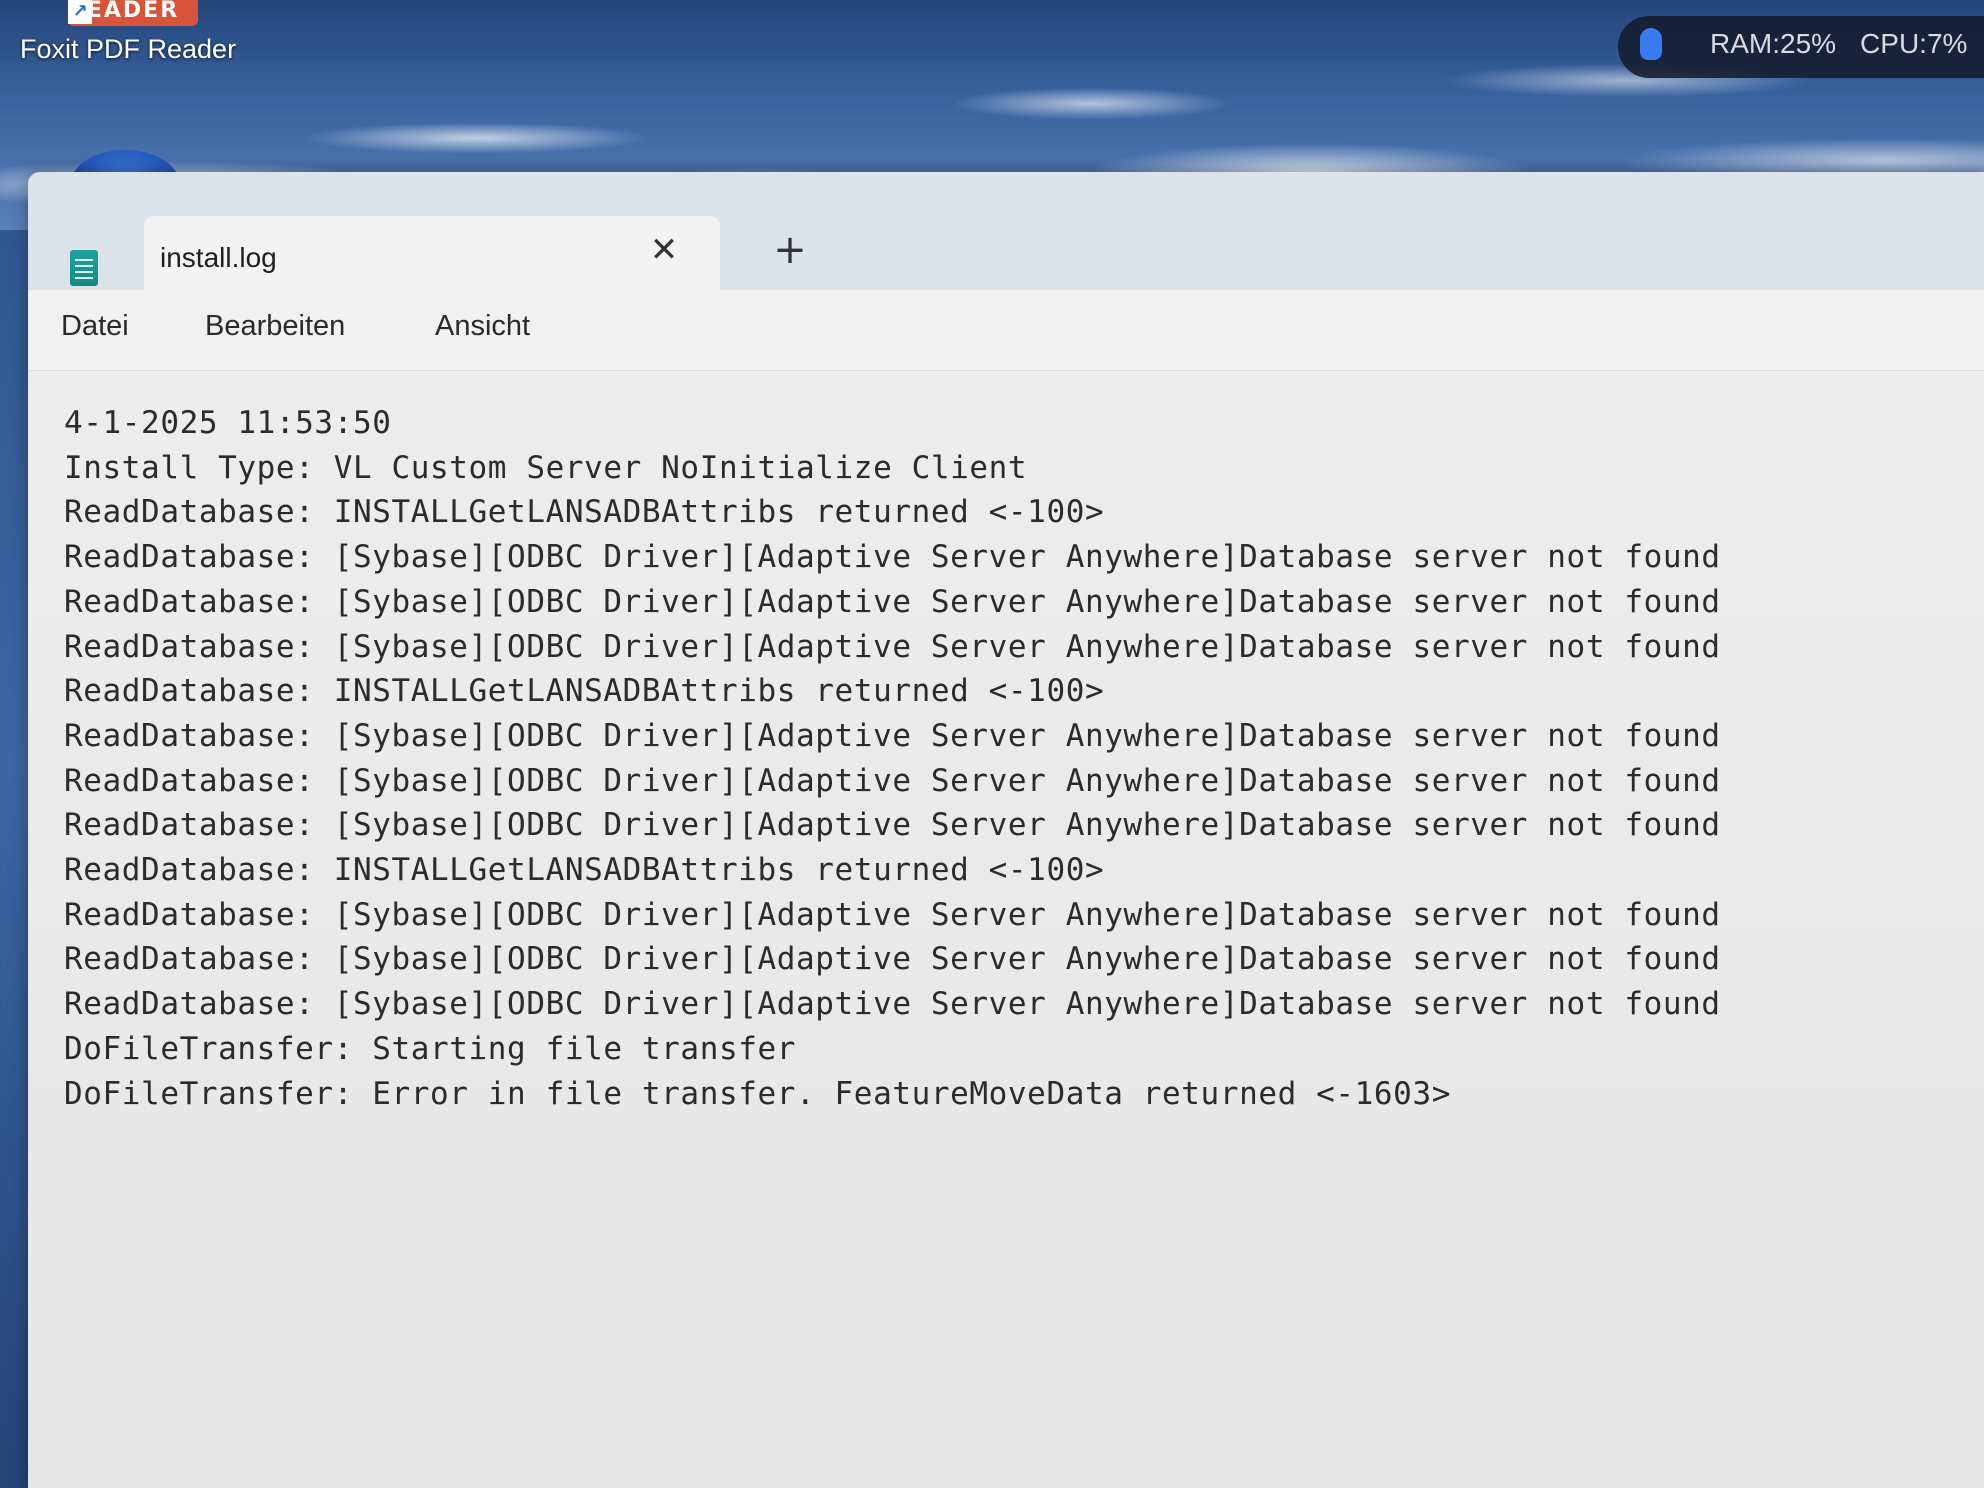 The width and height of the screenshot is (1984, 1488). Describe the element at coordinates (430, 1048) in the screenshot. I see `log-line: DoFileTransfer: Starting file transfer` at that location.